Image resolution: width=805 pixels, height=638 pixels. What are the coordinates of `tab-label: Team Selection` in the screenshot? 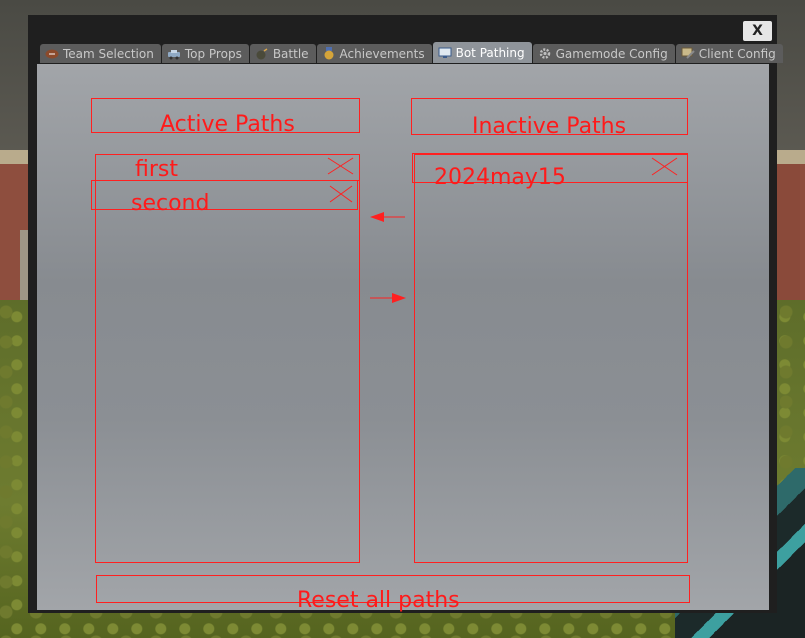 It's located at (108, 53).